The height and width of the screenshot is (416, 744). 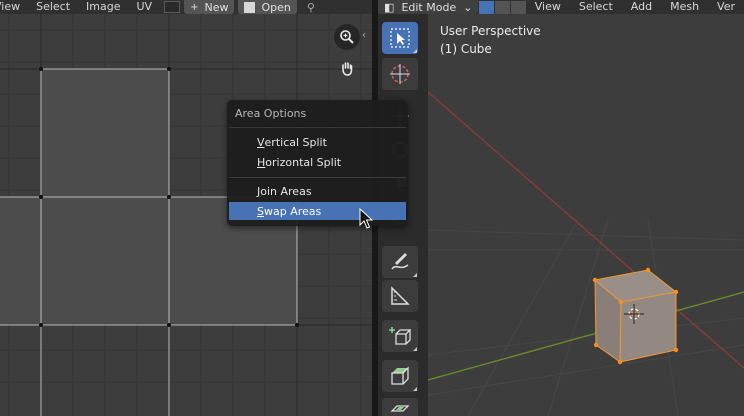 What do you see at coordinates (260, 211) in the screenshot?
I see `menu-item-hotkey: S` at bounding box center [260, 211].